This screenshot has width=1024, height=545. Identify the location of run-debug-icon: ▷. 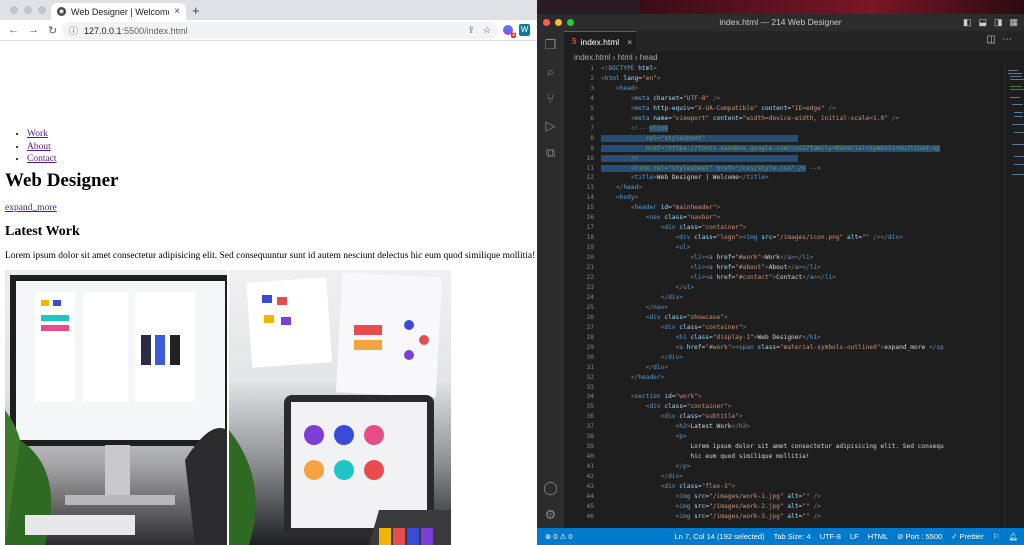
(550, 125).